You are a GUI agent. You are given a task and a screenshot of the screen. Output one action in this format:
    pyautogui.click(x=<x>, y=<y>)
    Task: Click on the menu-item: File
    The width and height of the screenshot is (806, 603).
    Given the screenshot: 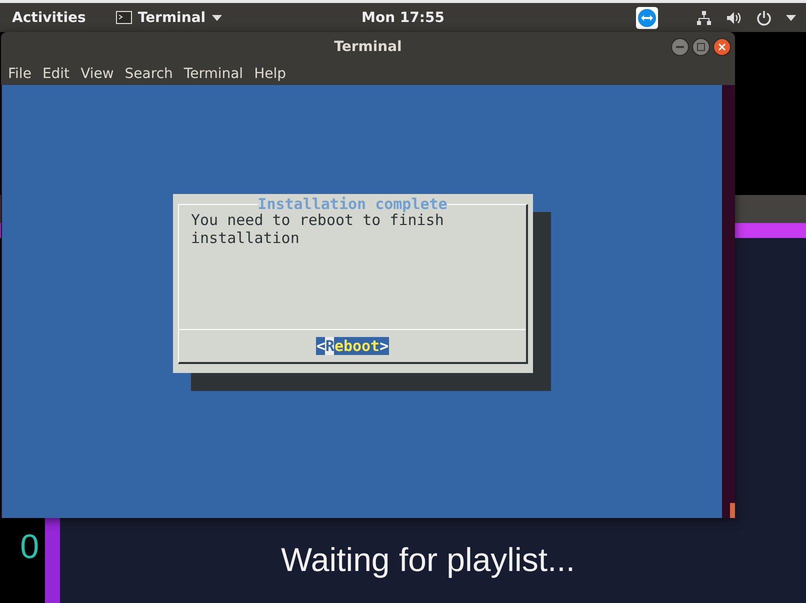 What is the action you would take?
    pyautogui.click(x=22, y=74)
    